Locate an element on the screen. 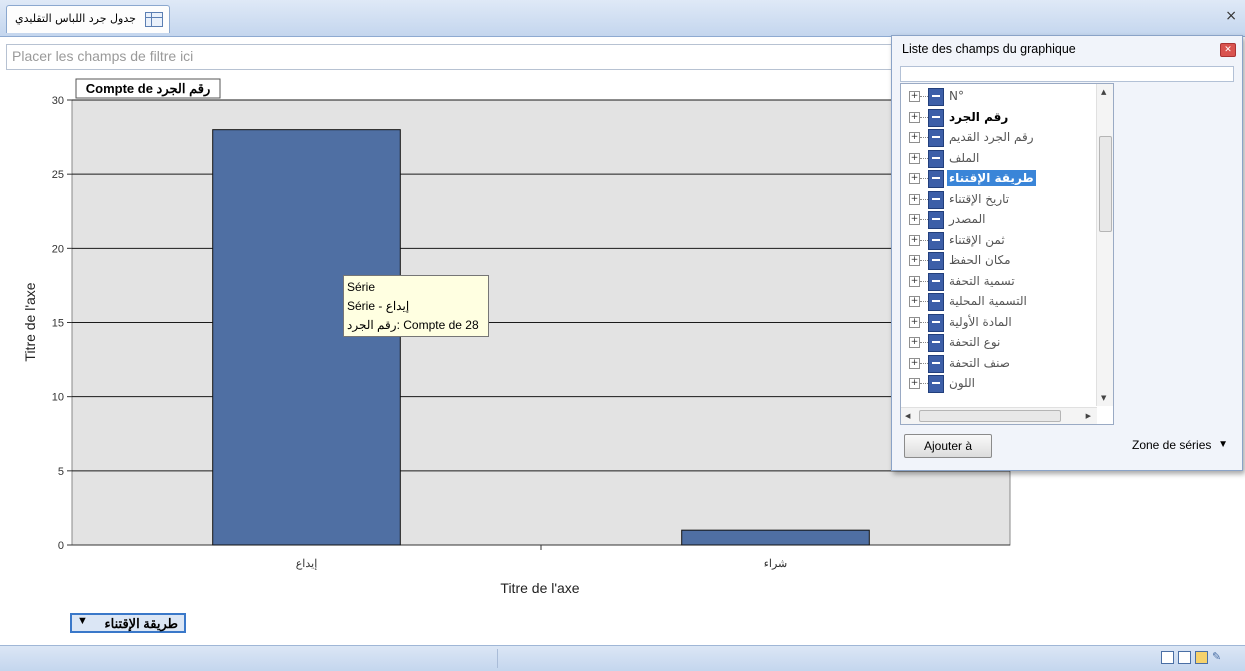 The height and width of the screenshot is (671, 1245). horizontal-scroll-thumb is located at coordinates (990, 416).